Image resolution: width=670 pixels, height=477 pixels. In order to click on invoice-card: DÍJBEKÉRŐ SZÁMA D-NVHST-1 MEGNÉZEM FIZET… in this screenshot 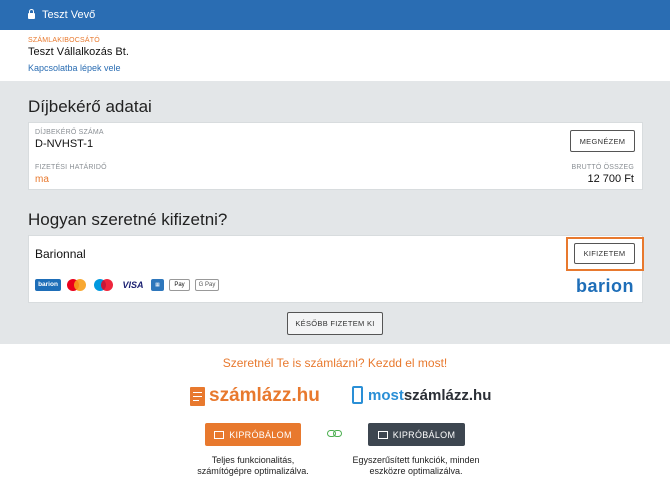, I will do `click(335, 156)`.